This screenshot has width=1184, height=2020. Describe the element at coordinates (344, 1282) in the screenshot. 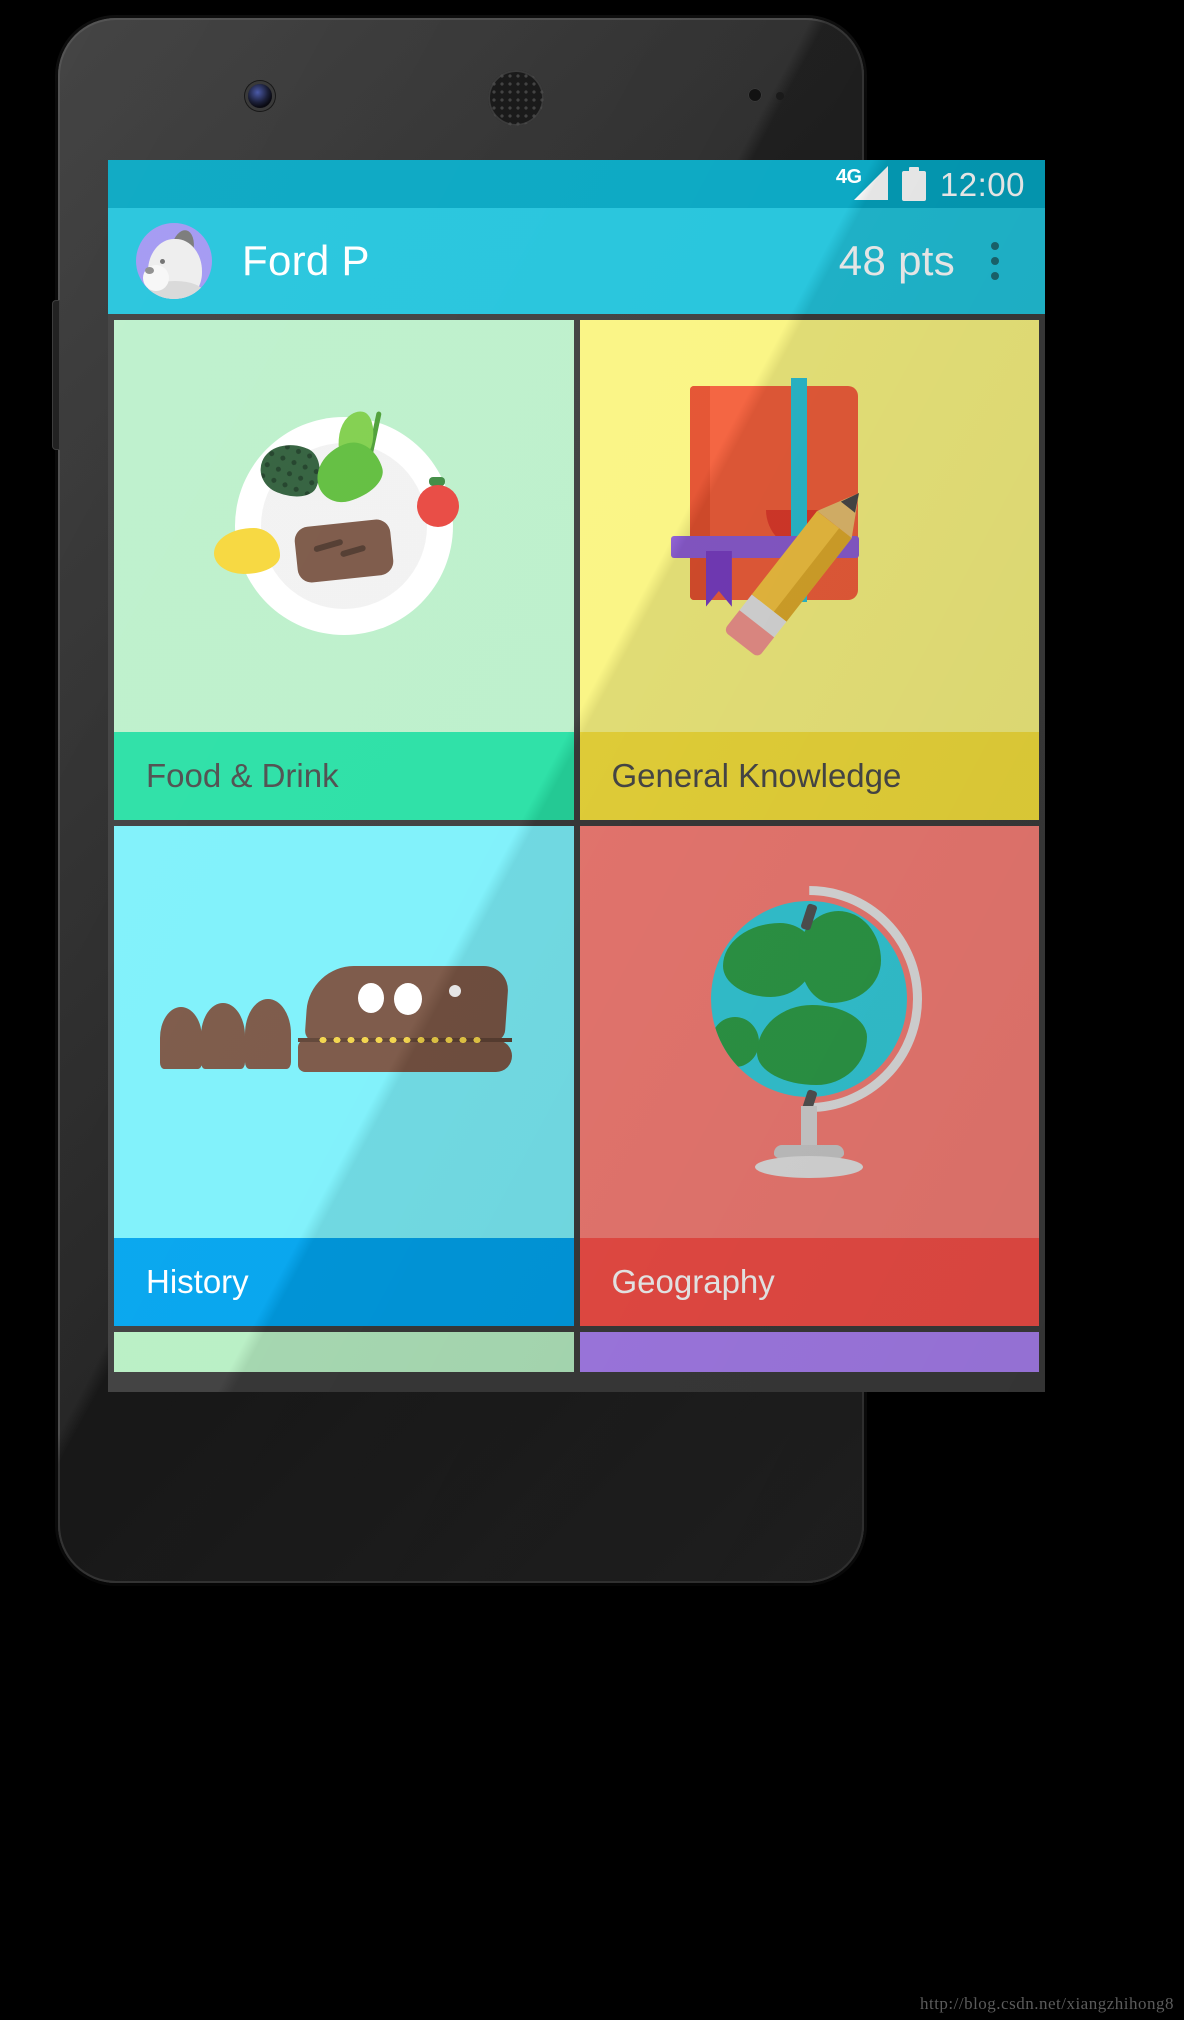

I see `category-tile-label: History` at that location.